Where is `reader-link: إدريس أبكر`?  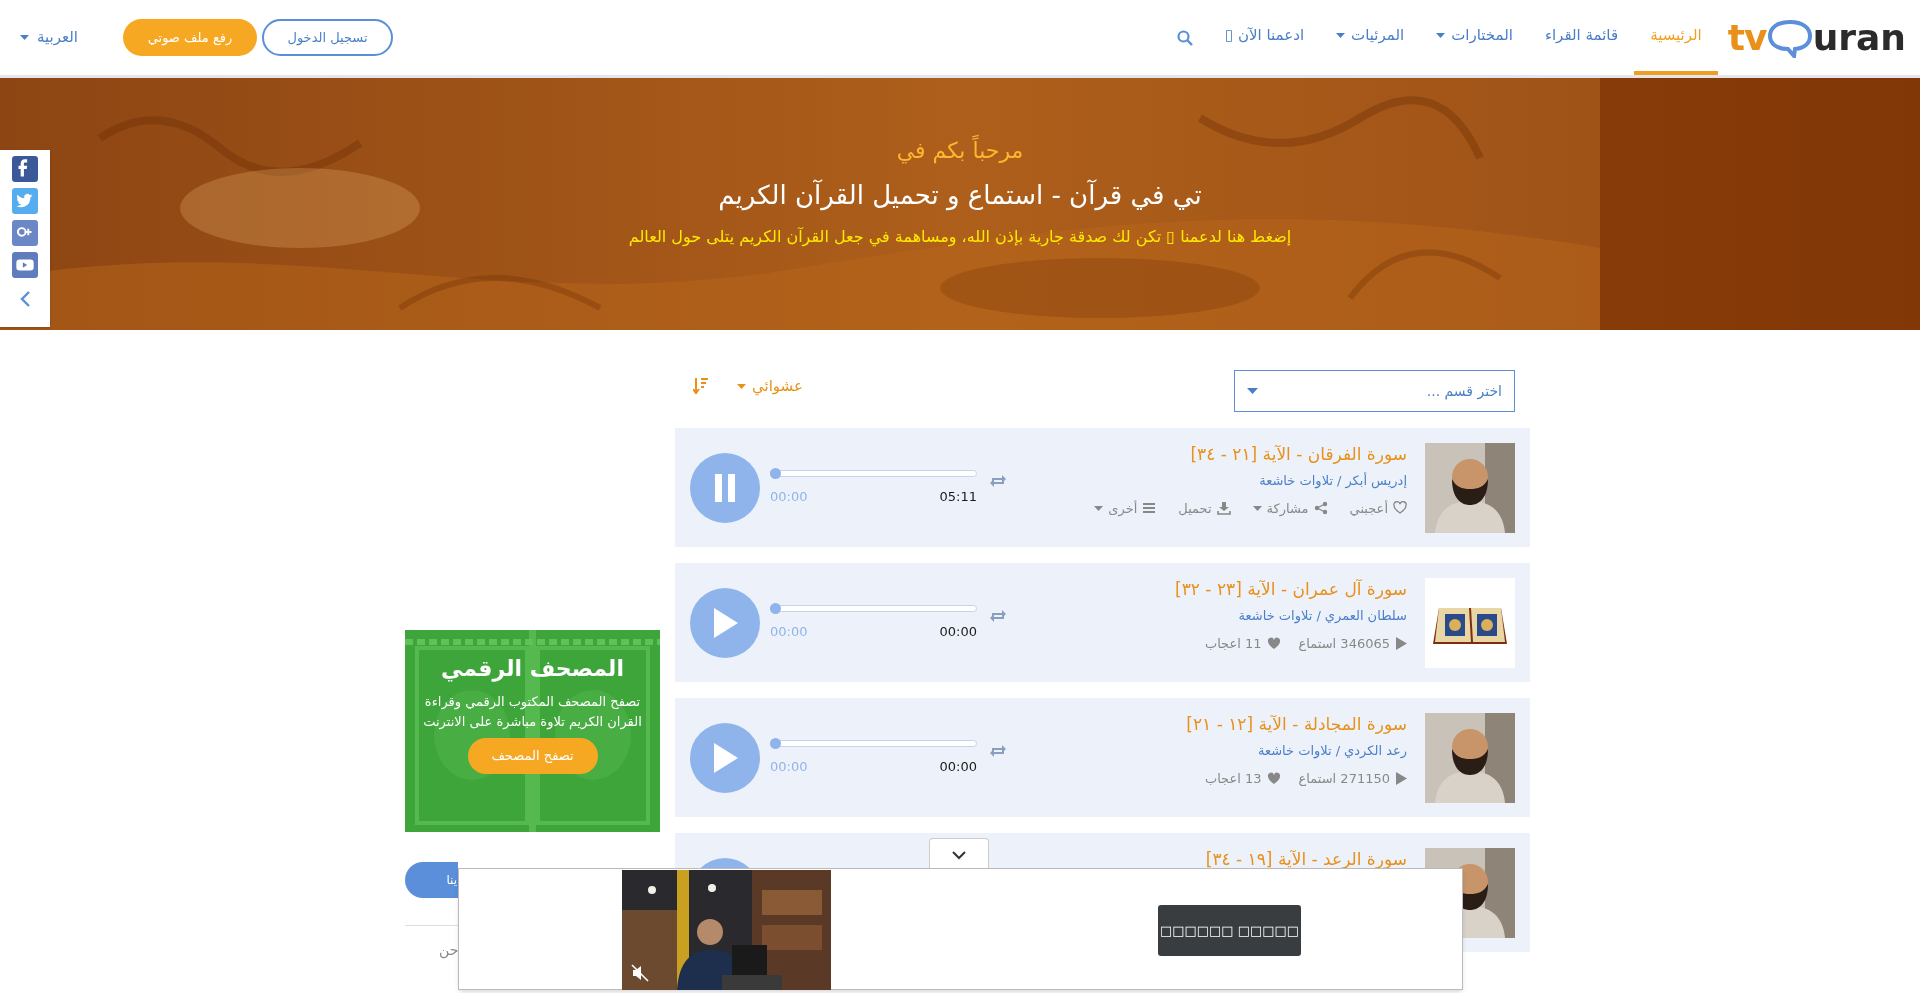 reader-link: إدريس أبكر is located at coordinates (1376, 481).